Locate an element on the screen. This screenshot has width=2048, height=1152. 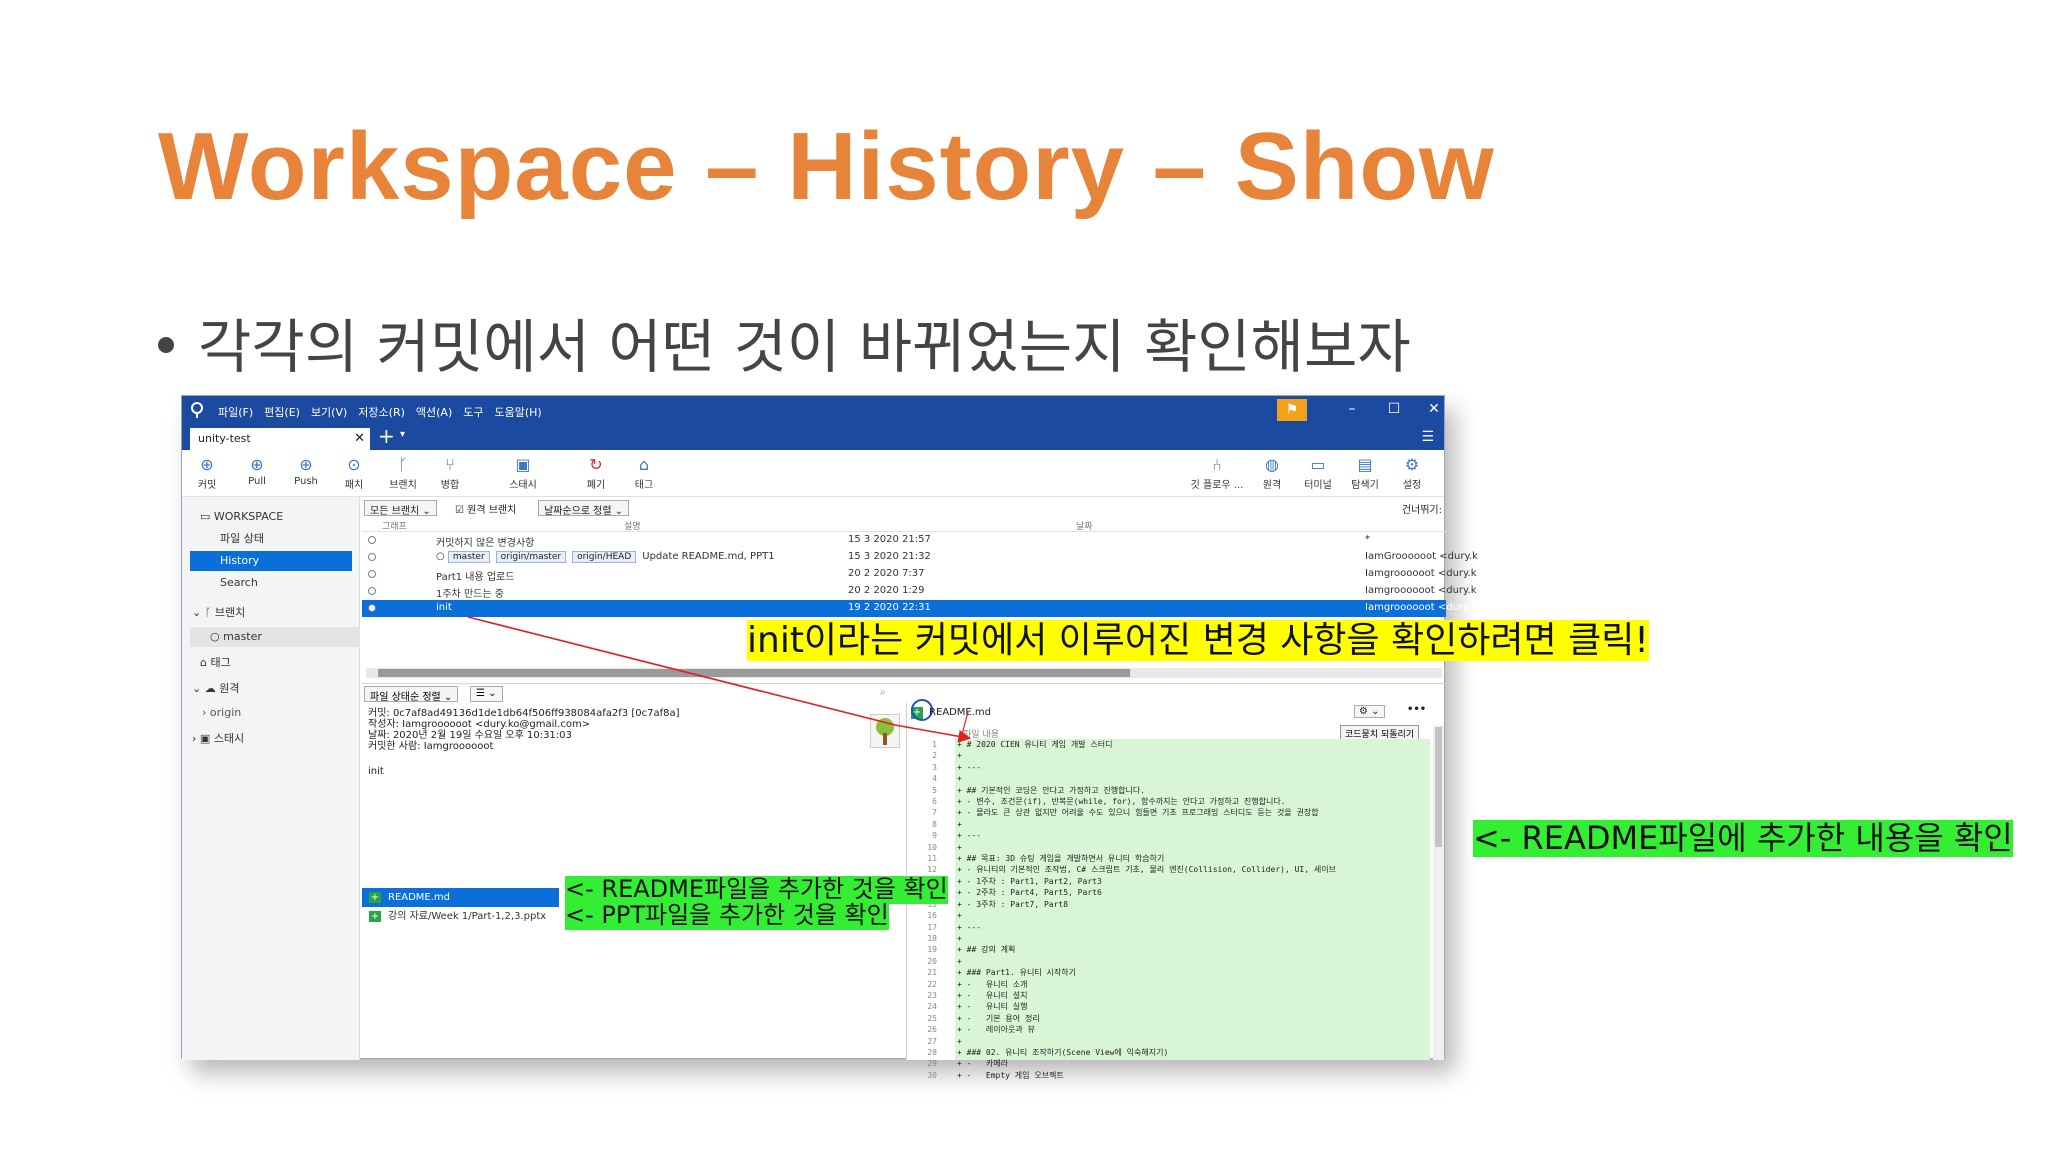
sidebar-item-history: History is located at coordinates (271, 561).